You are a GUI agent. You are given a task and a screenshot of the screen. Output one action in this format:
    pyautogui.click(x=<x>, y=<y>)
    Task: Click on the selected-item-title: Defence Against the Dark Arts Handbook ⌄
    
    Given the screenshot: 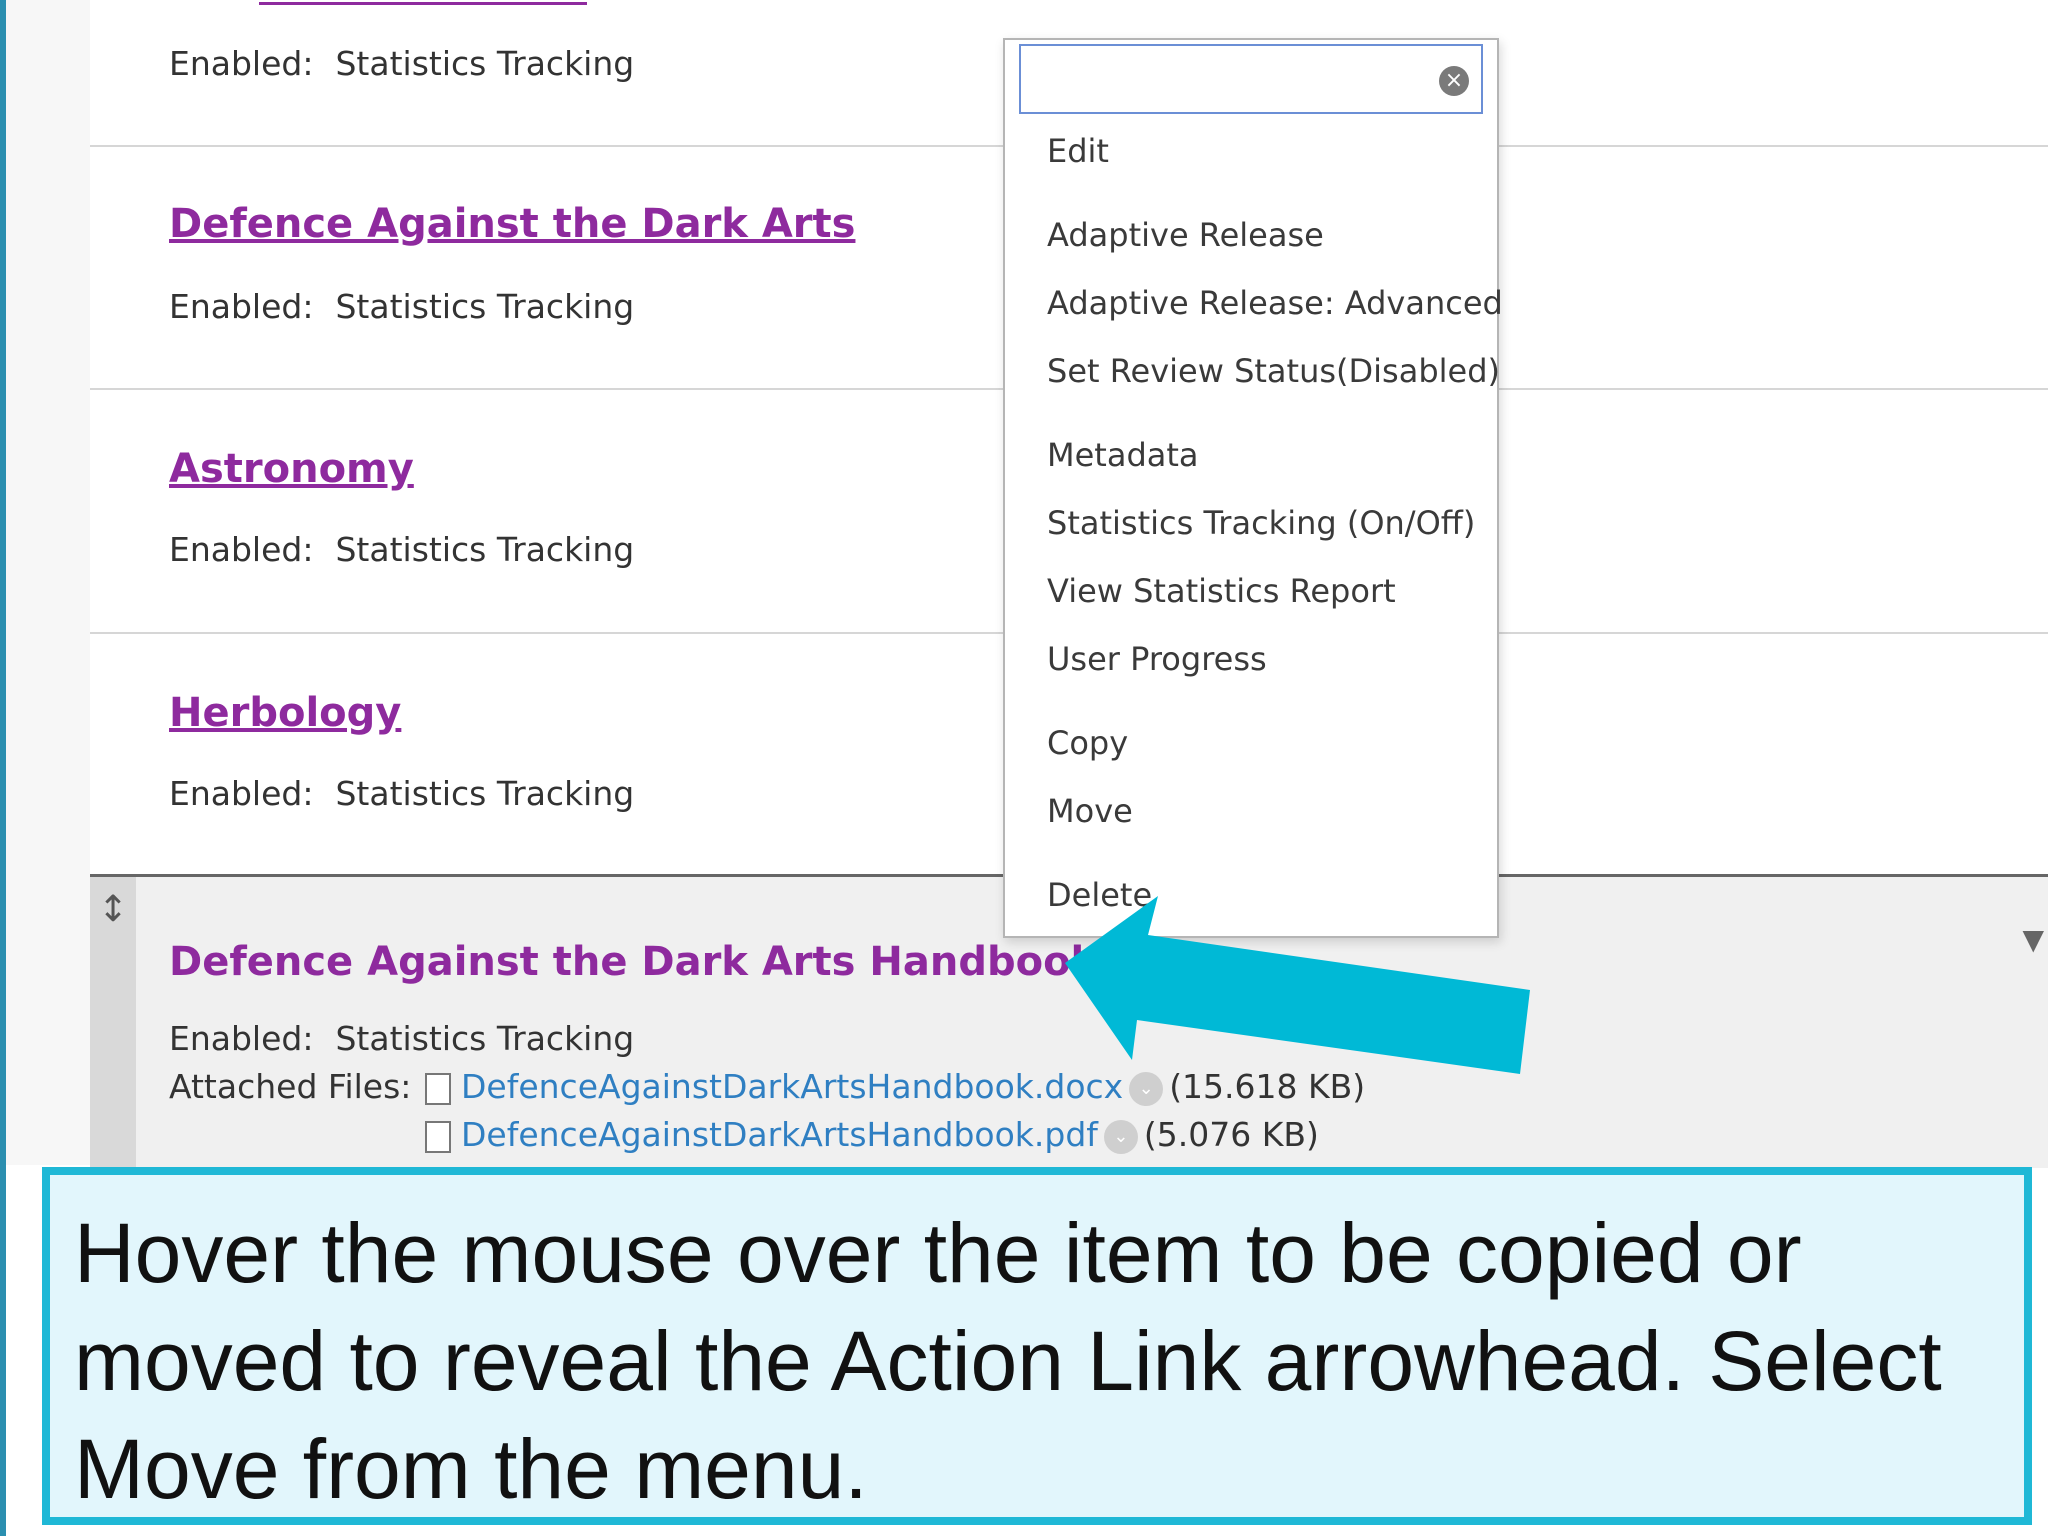 What is the action you would take?
    pyautogui.click(x=658, y=962)
    